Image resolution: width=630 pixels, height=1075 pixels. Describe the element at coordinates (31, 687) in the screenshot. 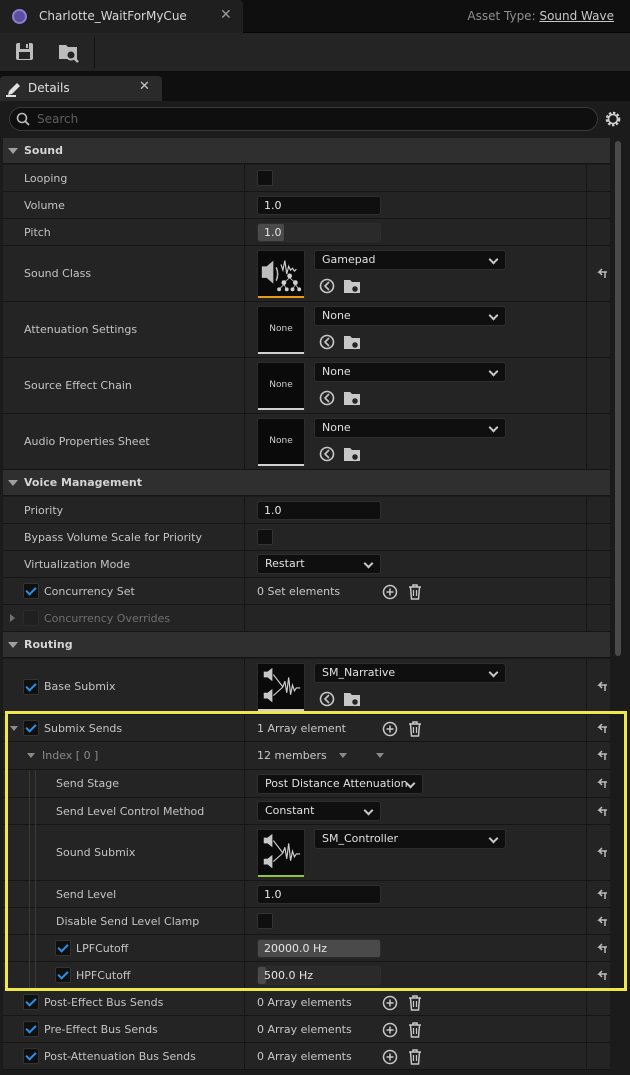

I see `base-submix-checkbox` at that location.